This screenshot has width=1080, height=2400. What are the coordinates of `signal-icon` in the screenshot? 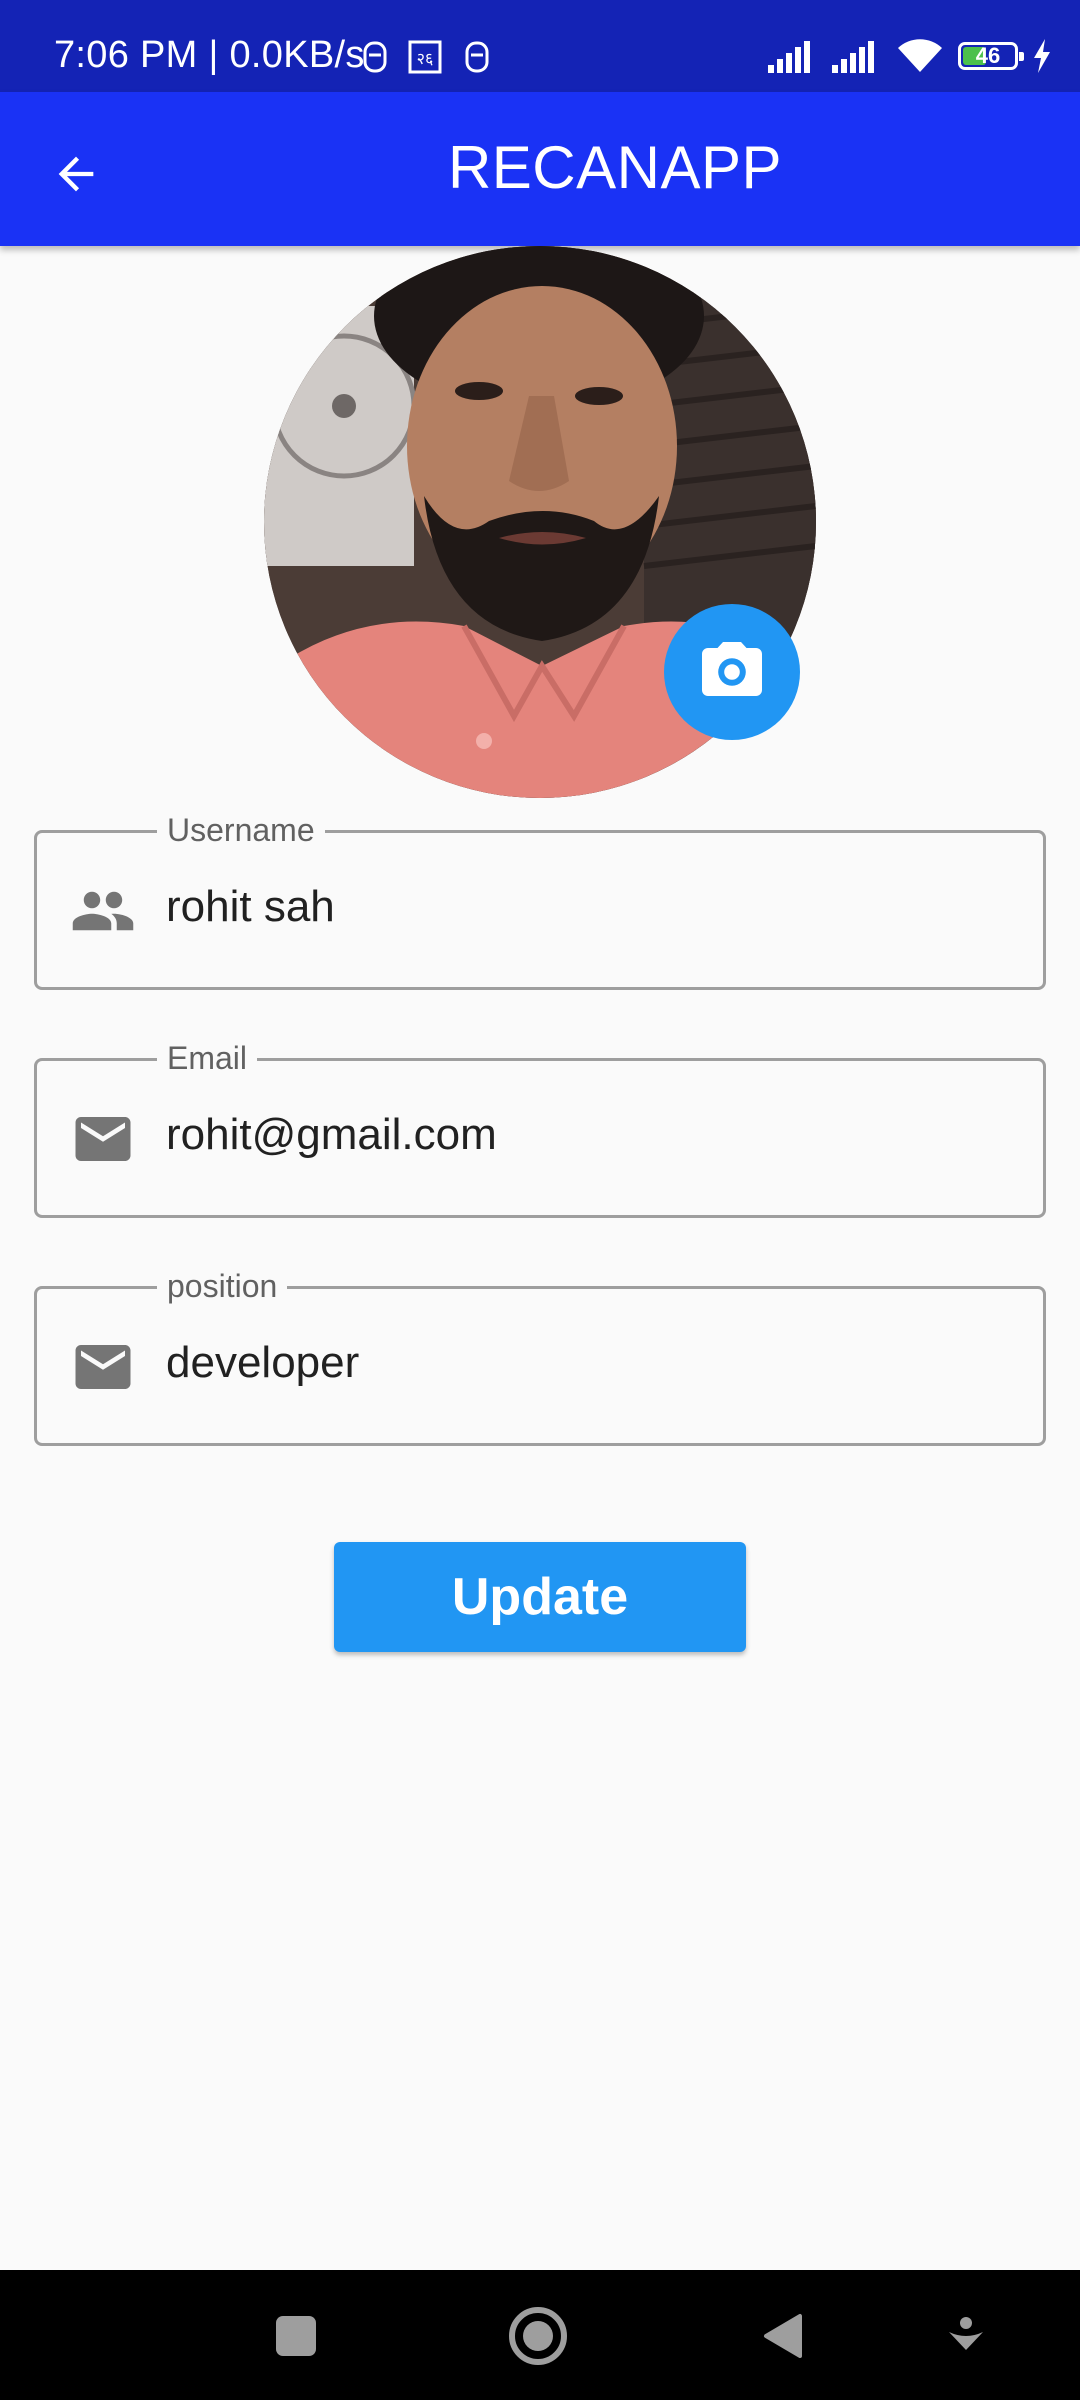 It's located at (789, 57).